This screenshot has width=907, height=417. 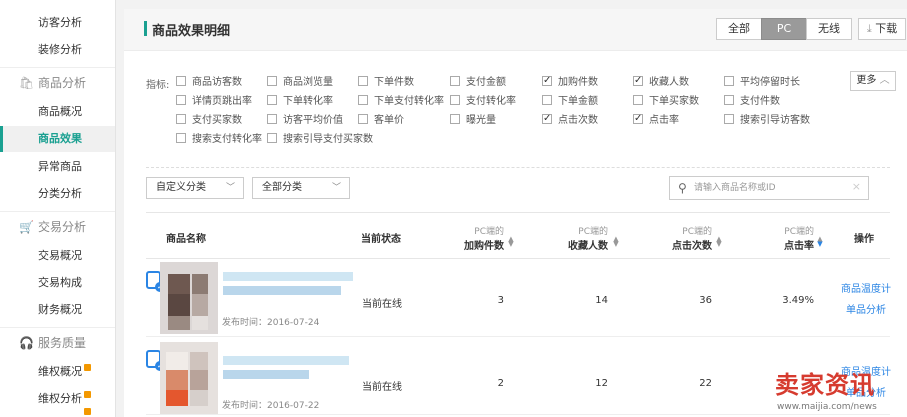 I want to click on metric-checkbox: 收藏人数, so click(x=661, y=82).